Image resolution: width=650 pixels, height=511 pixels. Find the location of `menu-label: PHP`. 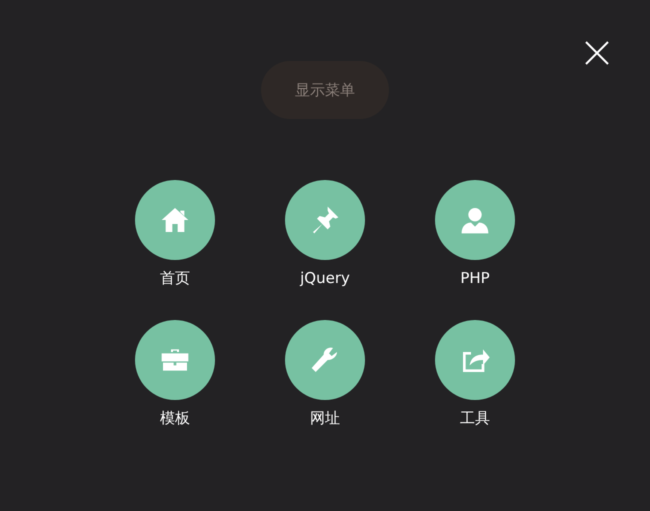

menu-label: PHP is located at coordinates (475, 278).